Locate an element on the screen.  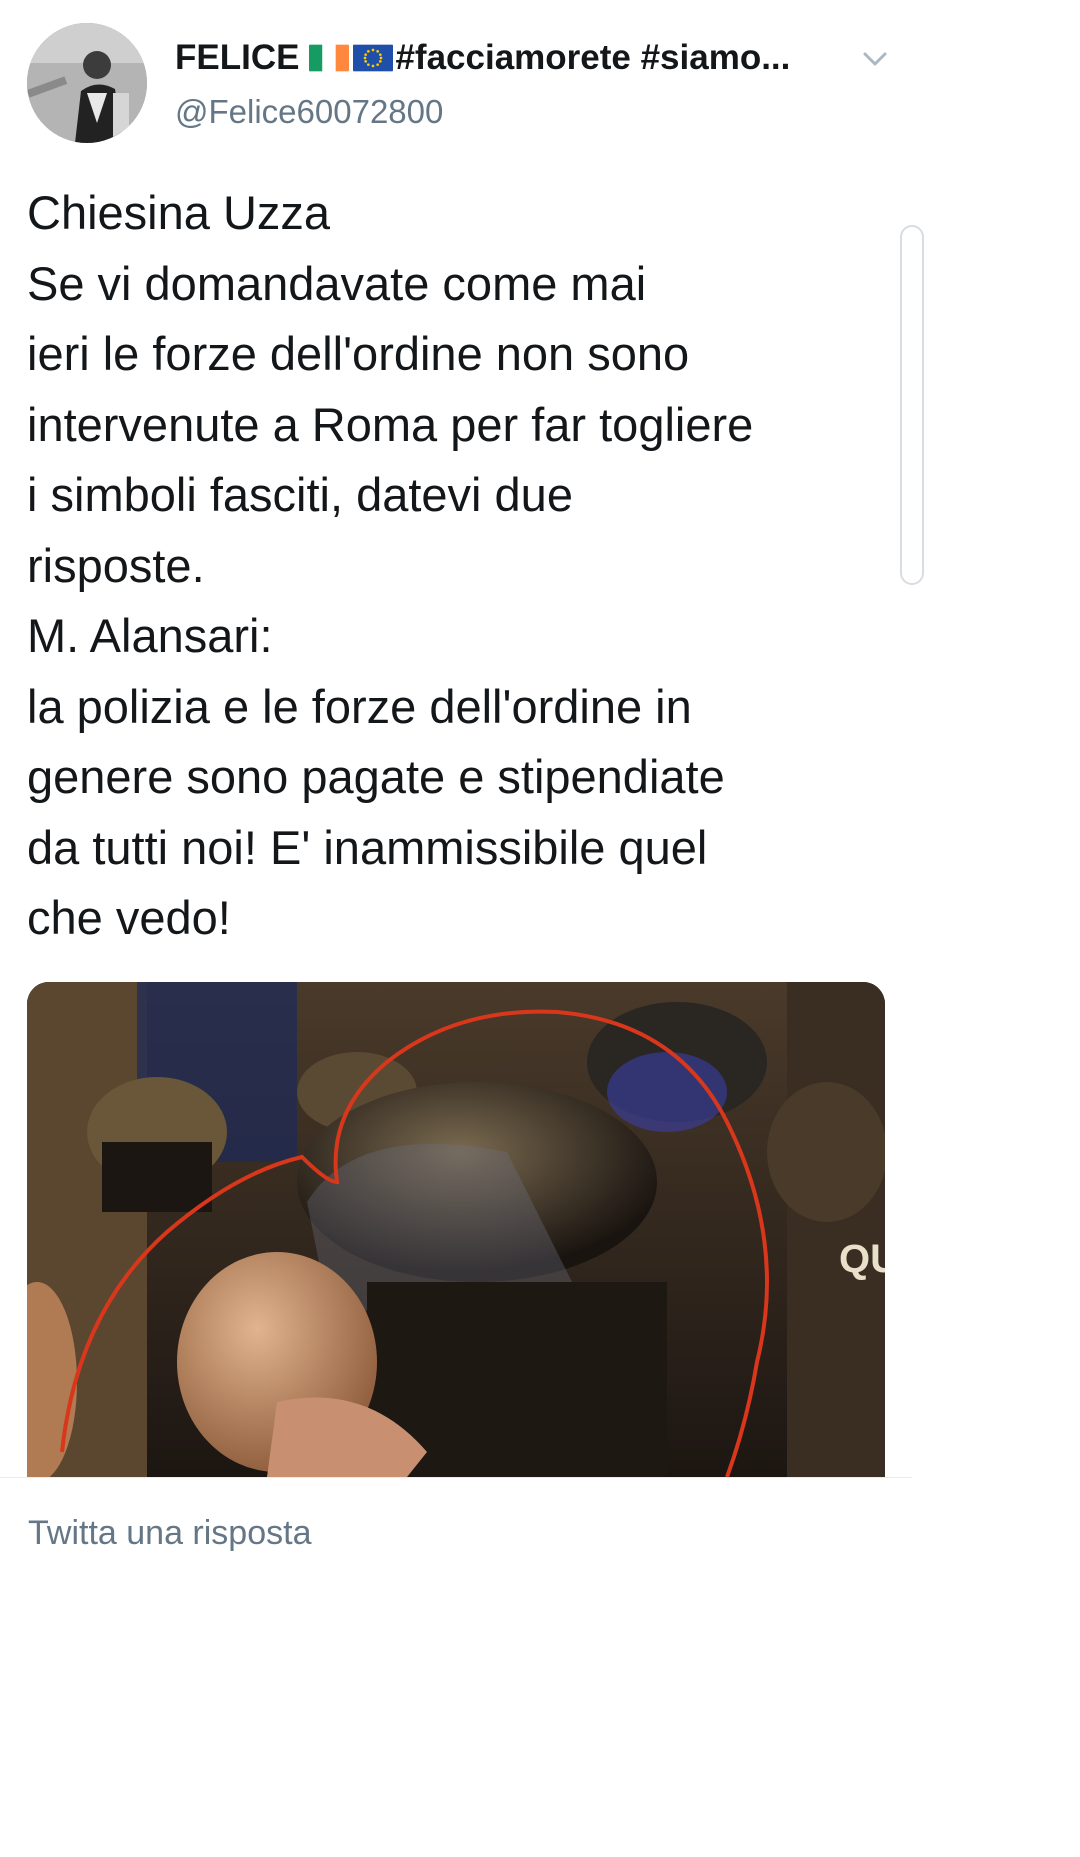
tweet-text-line: Se vi domandavate come mai is located at coordinates (337, 283).